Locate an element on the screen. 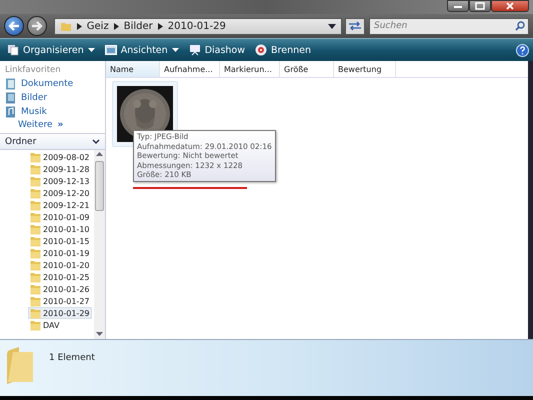 The image size is (533, 400). folder-item: 2010-01-20 is located at coordinates (60, 265).